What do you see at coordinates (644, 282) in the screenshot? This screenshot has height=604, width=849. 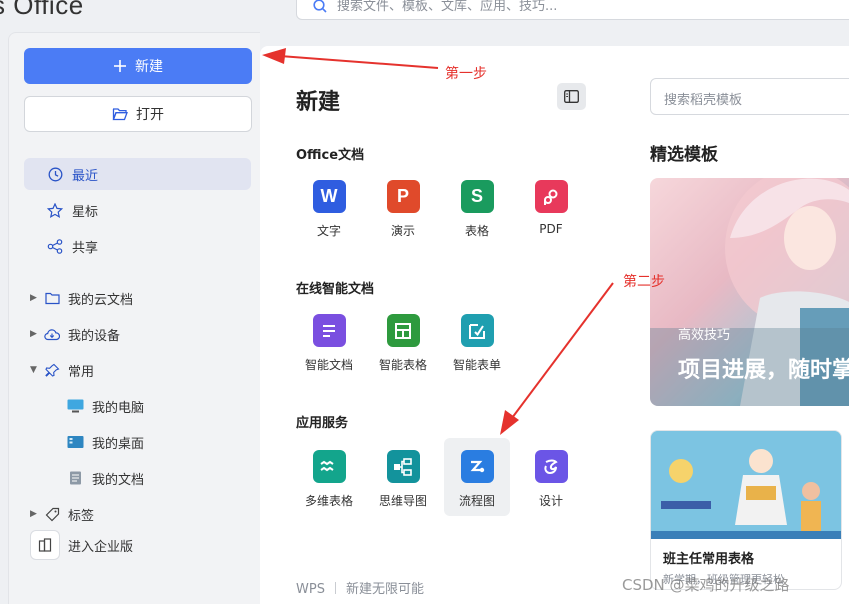 I see `annotation-step2: 第二步` at bounding box center [644, 282].